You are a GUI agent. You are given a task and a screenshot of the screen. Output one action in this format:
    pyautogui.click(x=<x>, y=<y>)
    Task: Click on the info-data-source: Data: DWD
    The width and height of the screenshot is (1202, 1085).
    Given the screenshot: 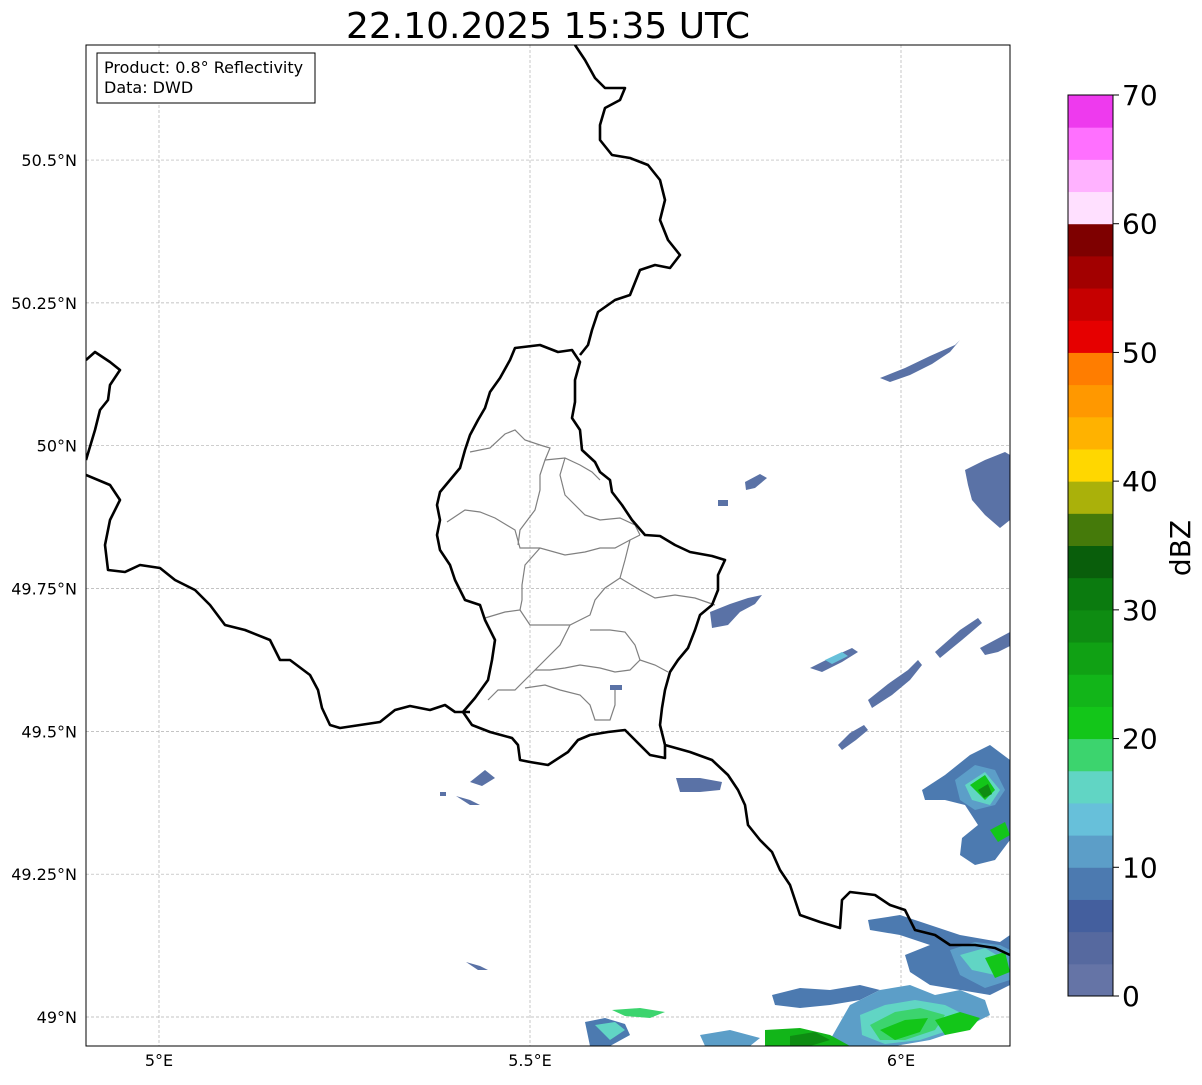 What is the action you would take?
    pyautogui.click(x=148, y=87)
    